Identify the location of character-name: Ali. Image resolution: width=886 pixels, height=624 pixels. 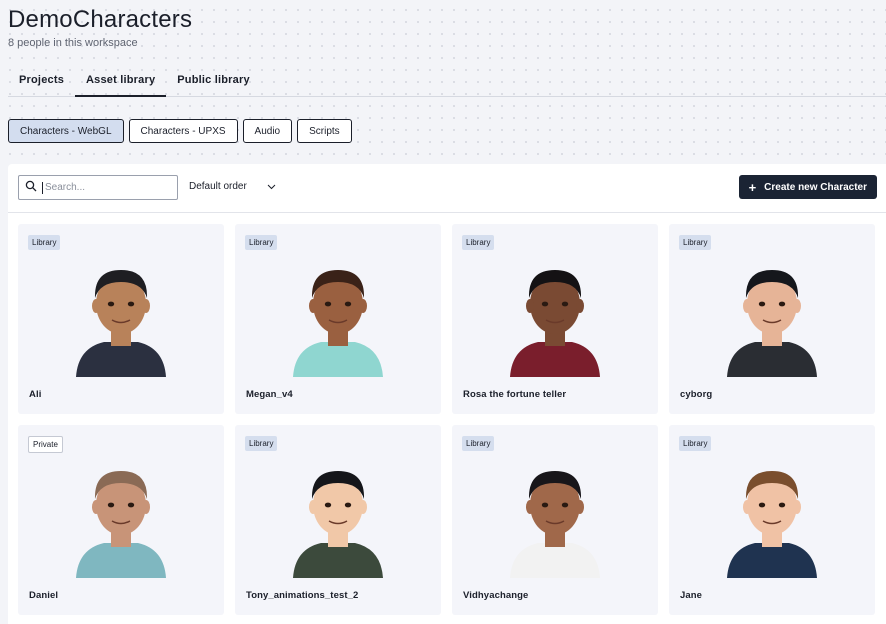
(35, 394).